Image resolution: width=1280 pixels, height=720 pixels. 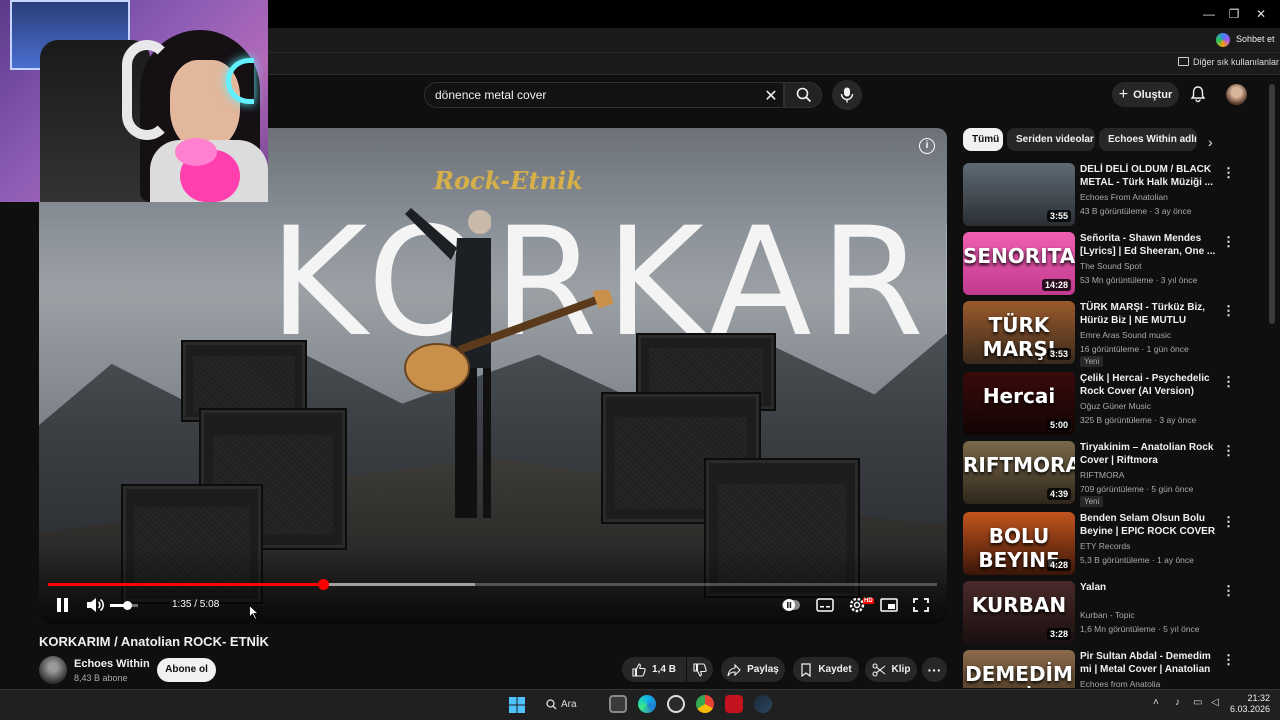 I want to click on restore-icon: ❐, so click(x=1234, y=14).